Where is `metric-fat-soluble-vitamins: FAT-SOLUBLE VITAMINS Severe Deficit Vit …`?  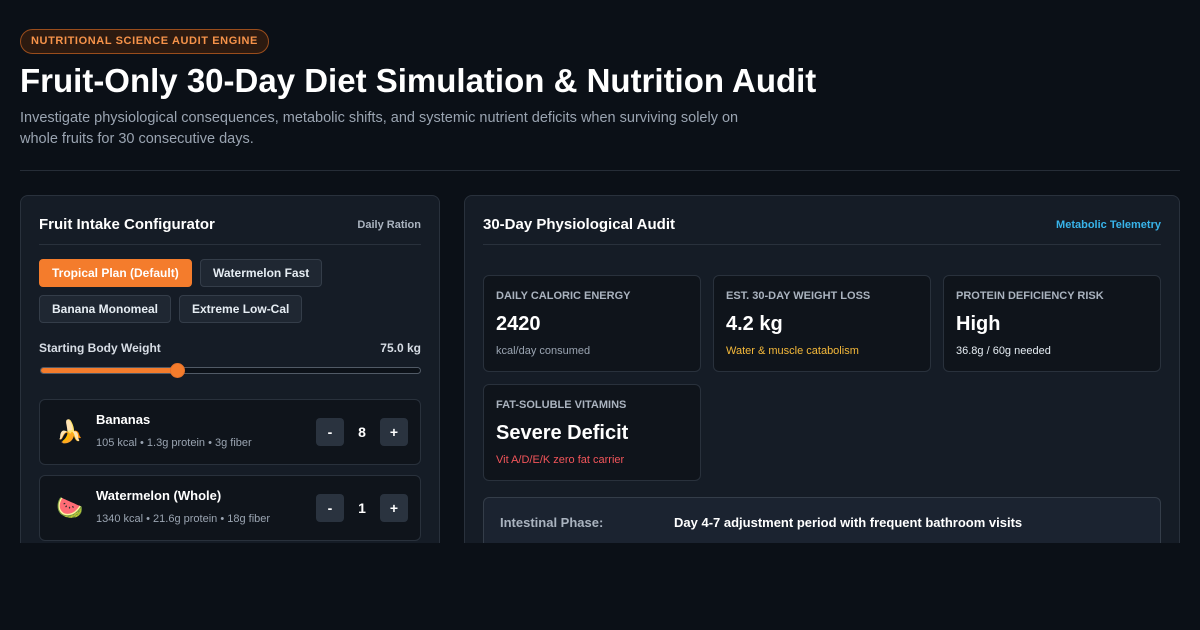 metric-fat-soluble-vitamins: FAT-SOLUBLE VITAMINS Severe Deficit Vit … is located at coordinates (592, 432).